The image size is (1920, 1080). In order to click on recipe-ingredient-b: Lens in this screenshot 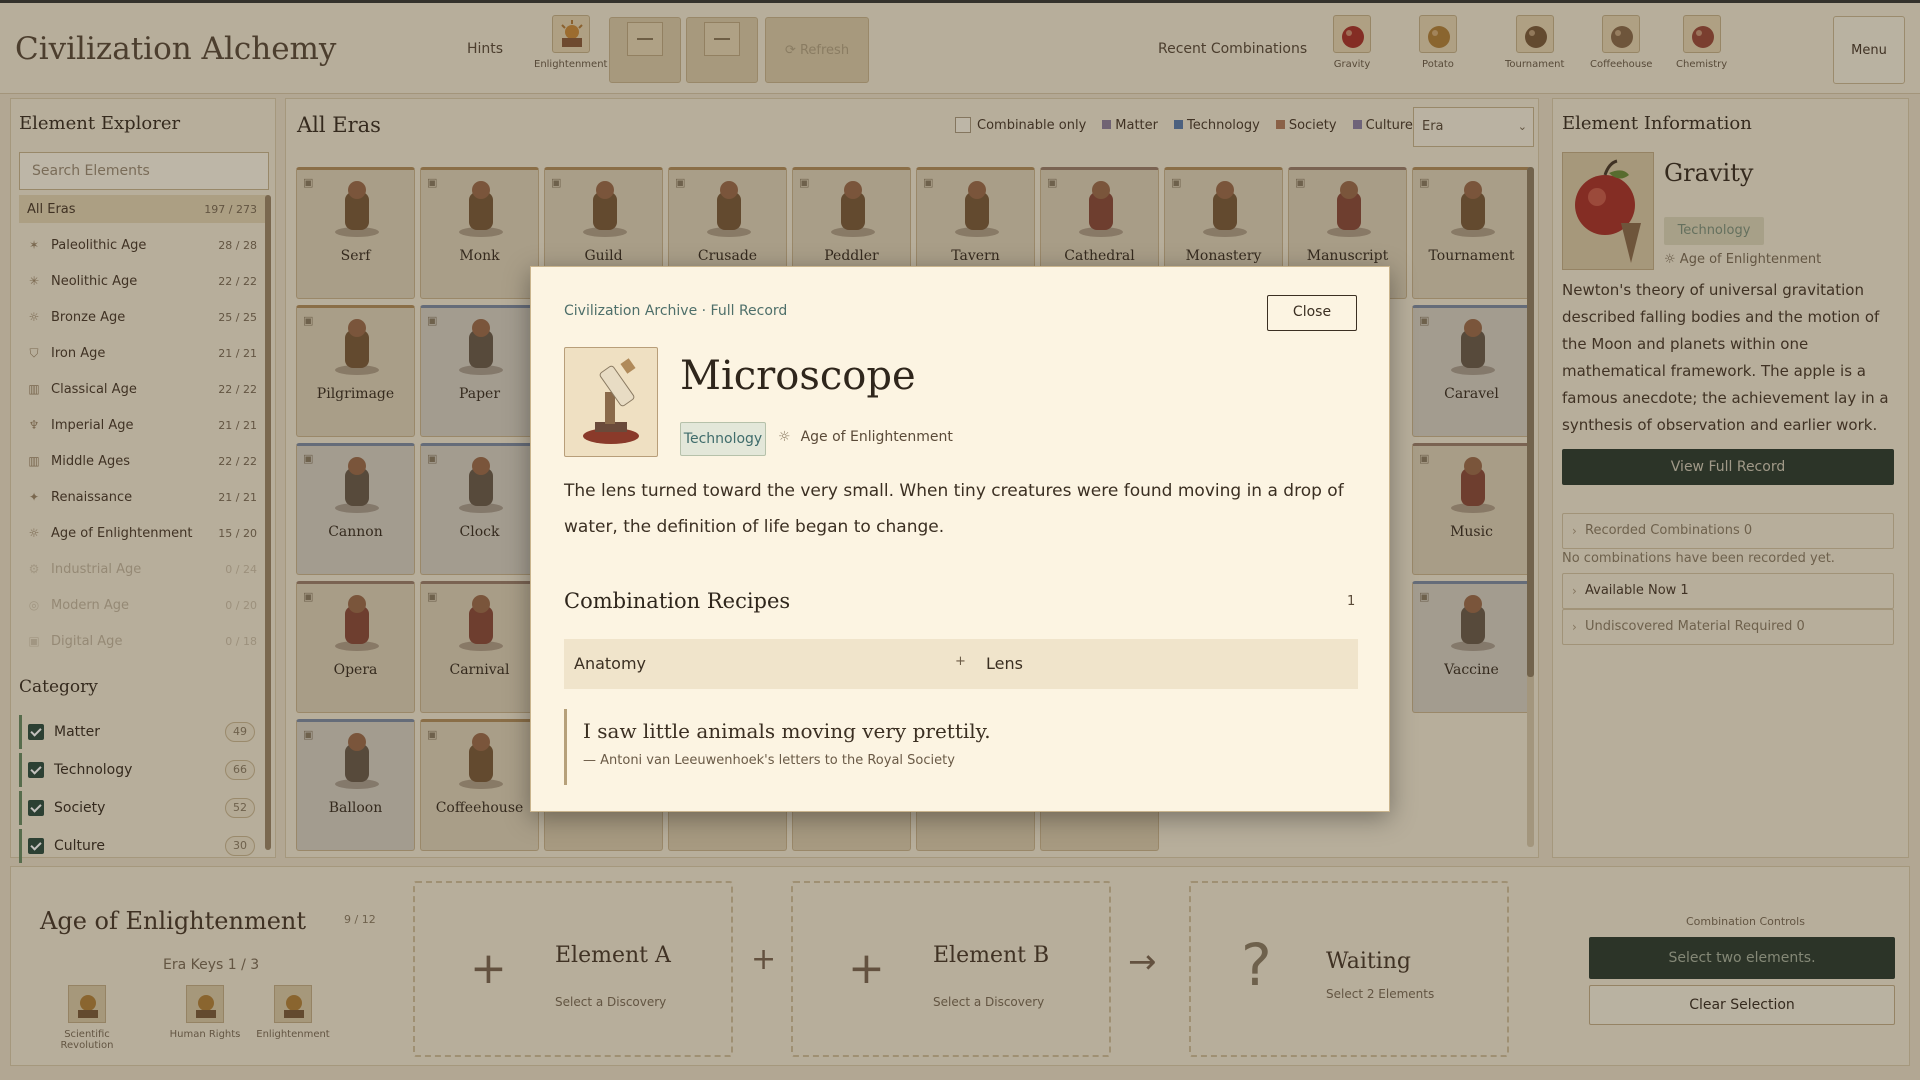, I will do `click(1004, 663)`.